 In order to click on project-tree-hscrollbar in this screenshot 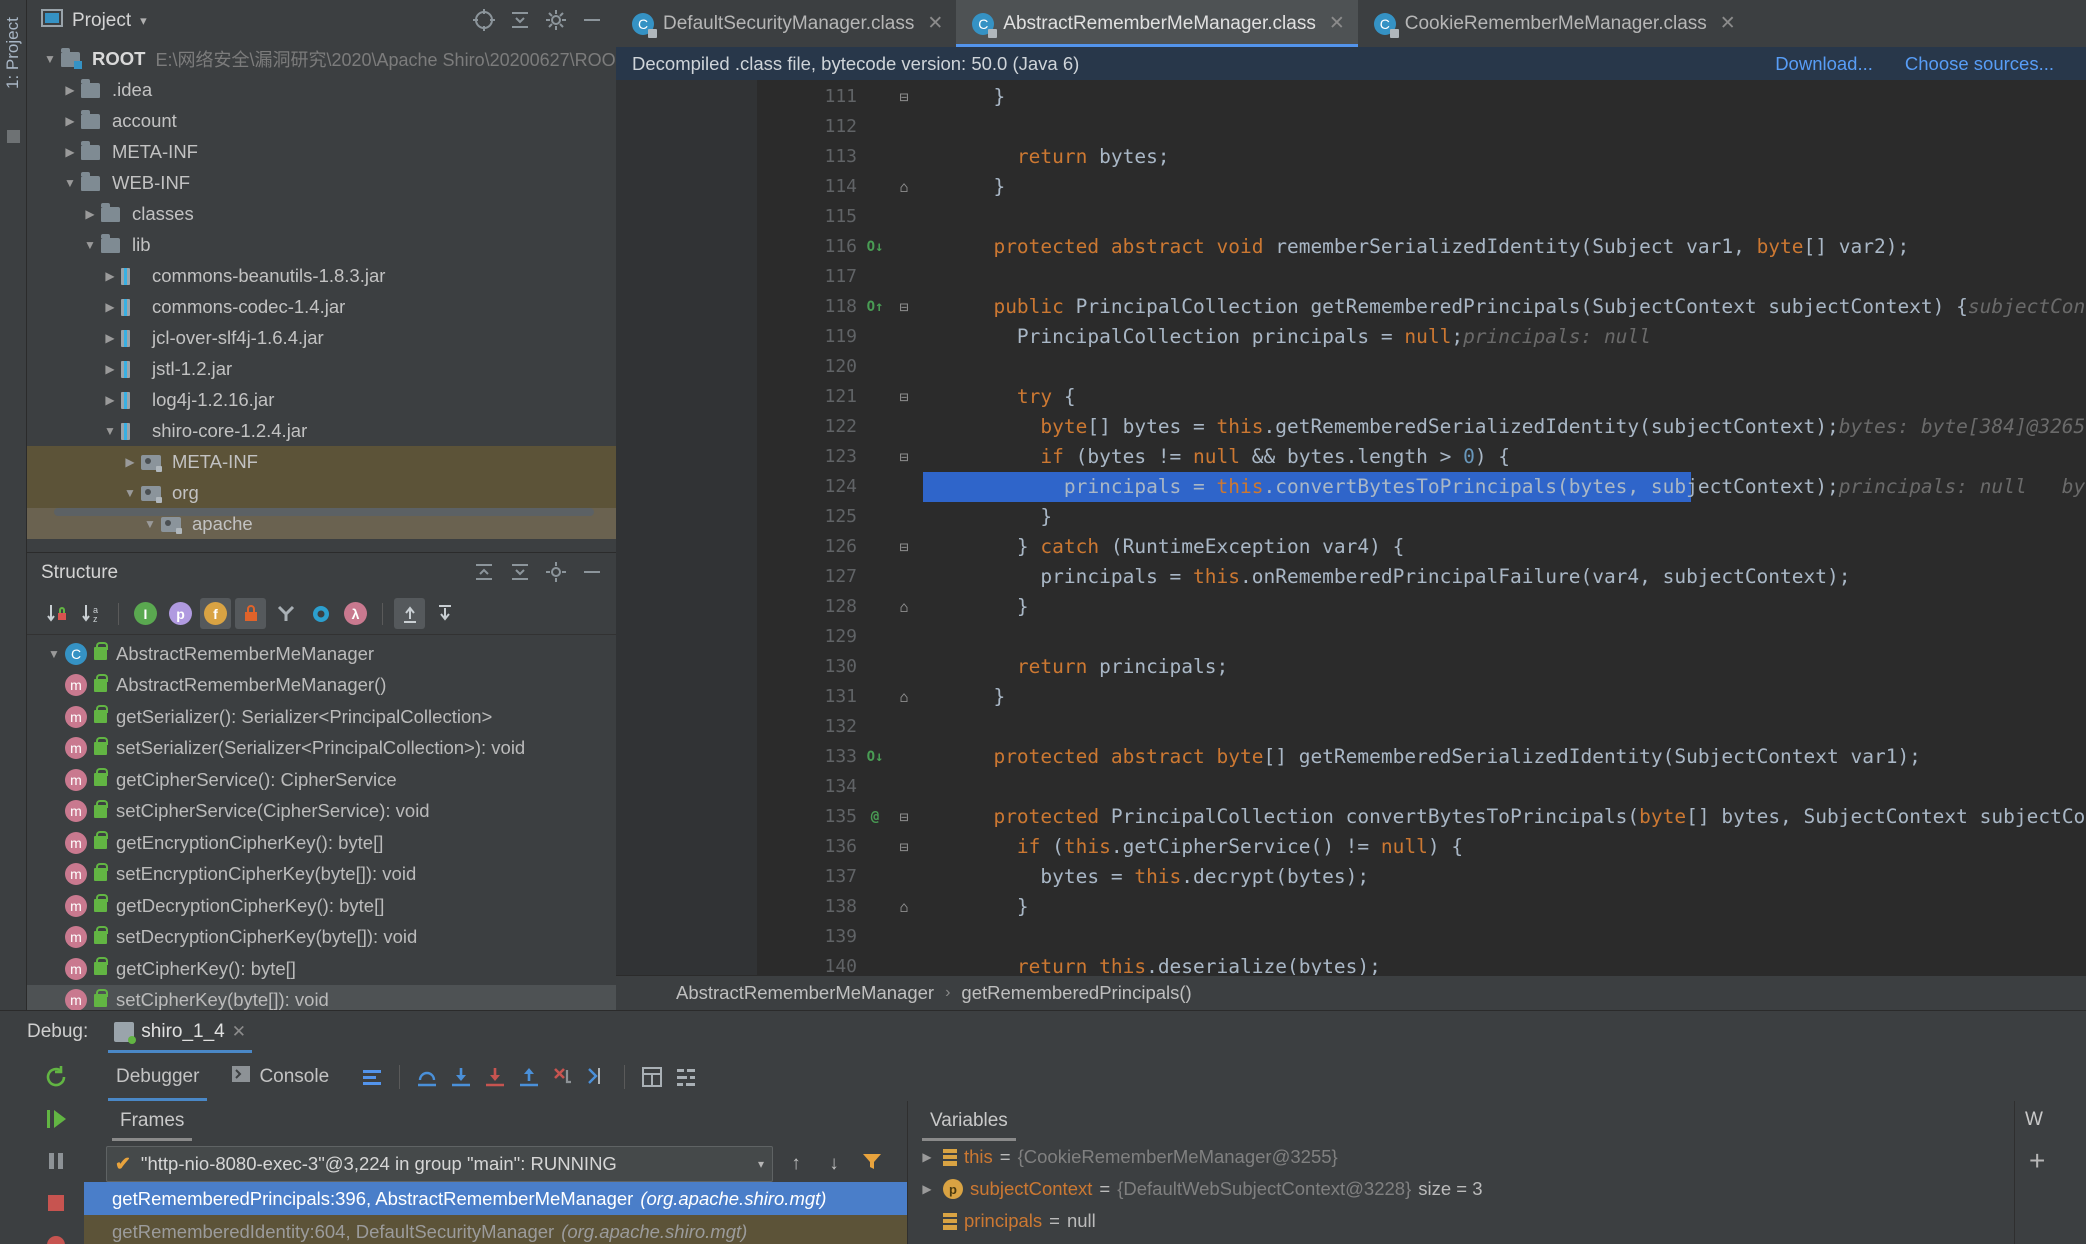, I will do `click(324, 512)`.